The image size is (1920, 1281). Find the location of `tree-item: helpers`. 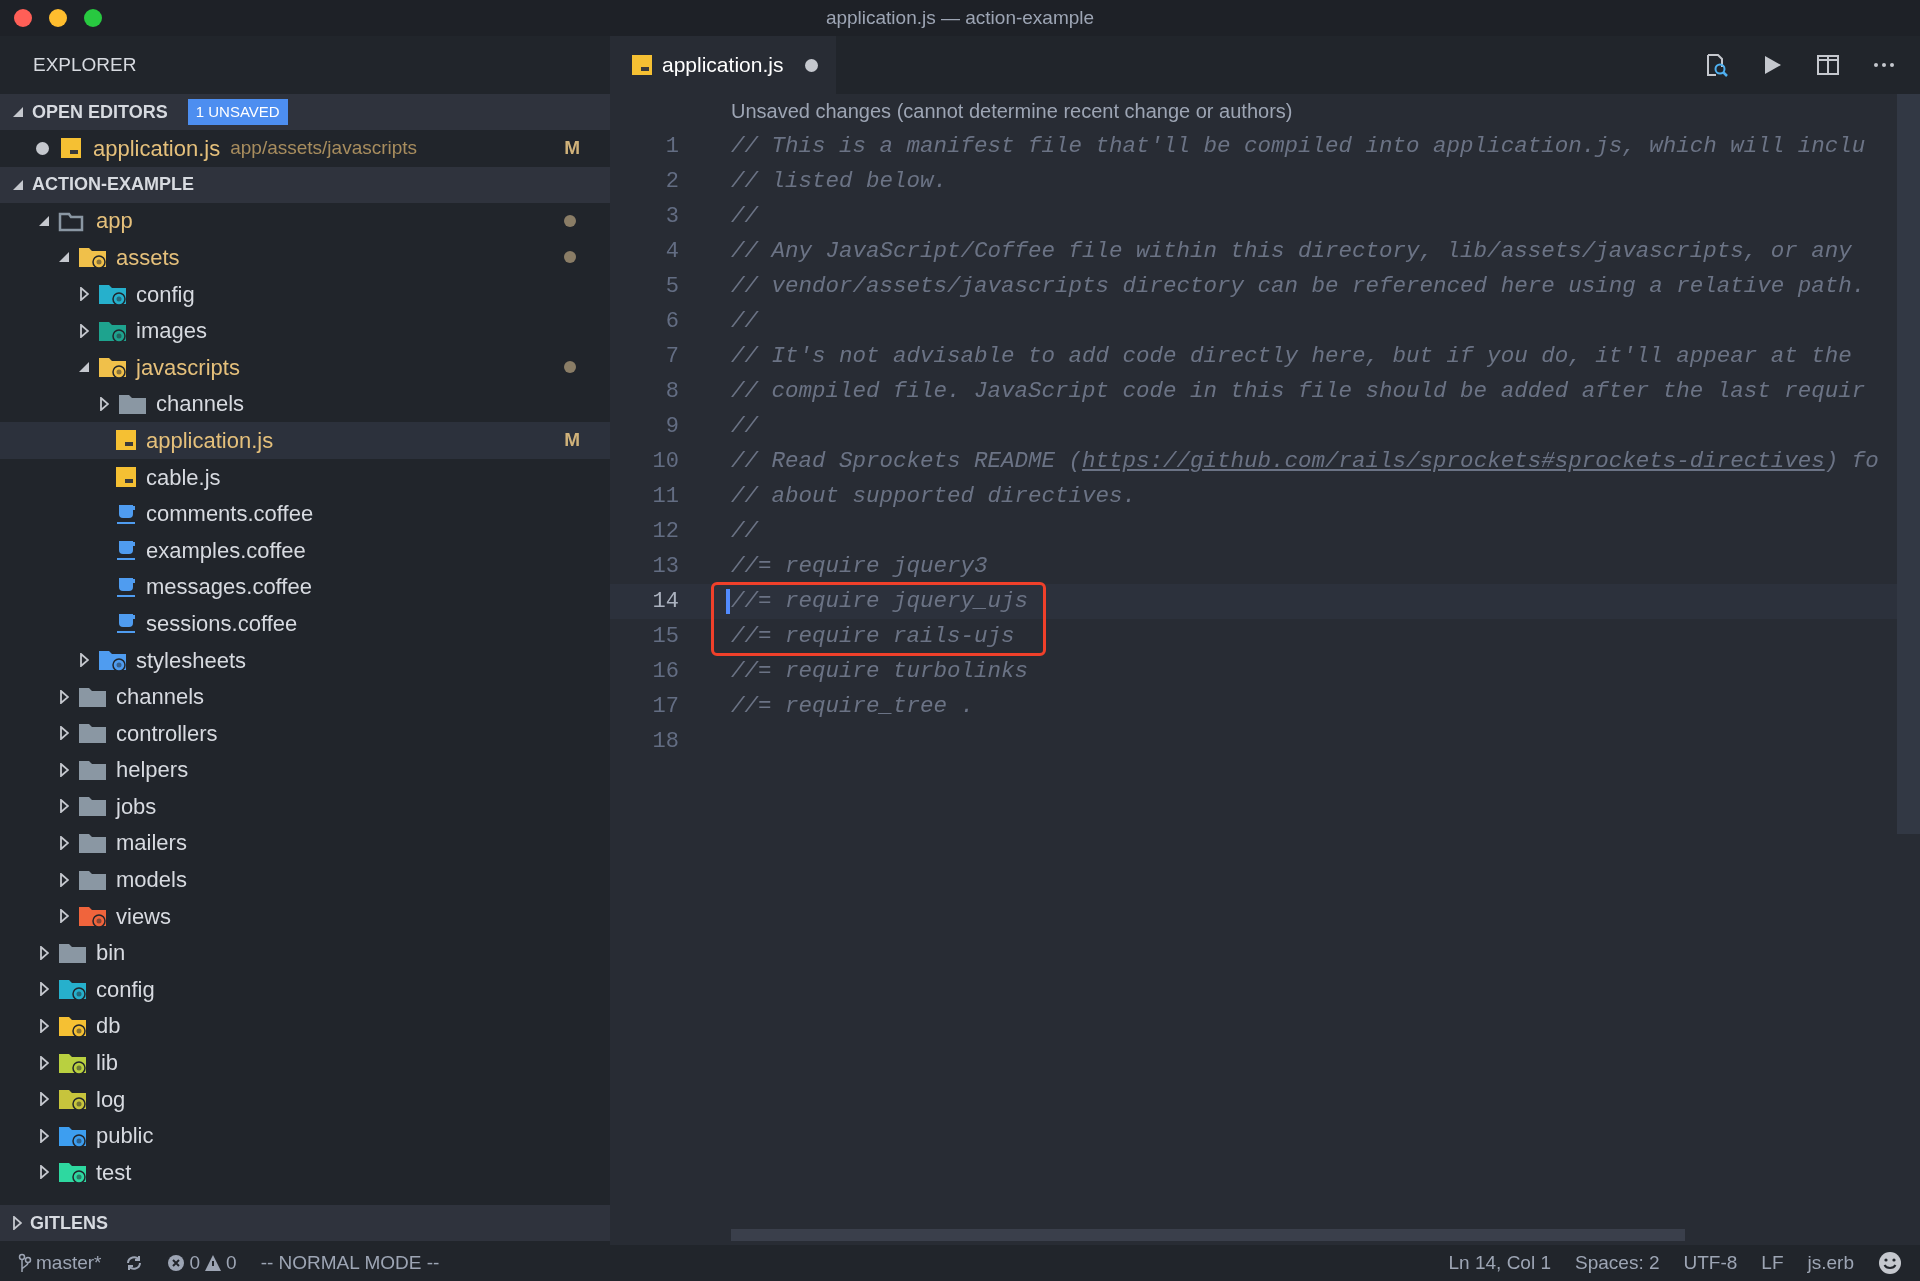

tree-item: helpers is located at coordinates (305, 770).